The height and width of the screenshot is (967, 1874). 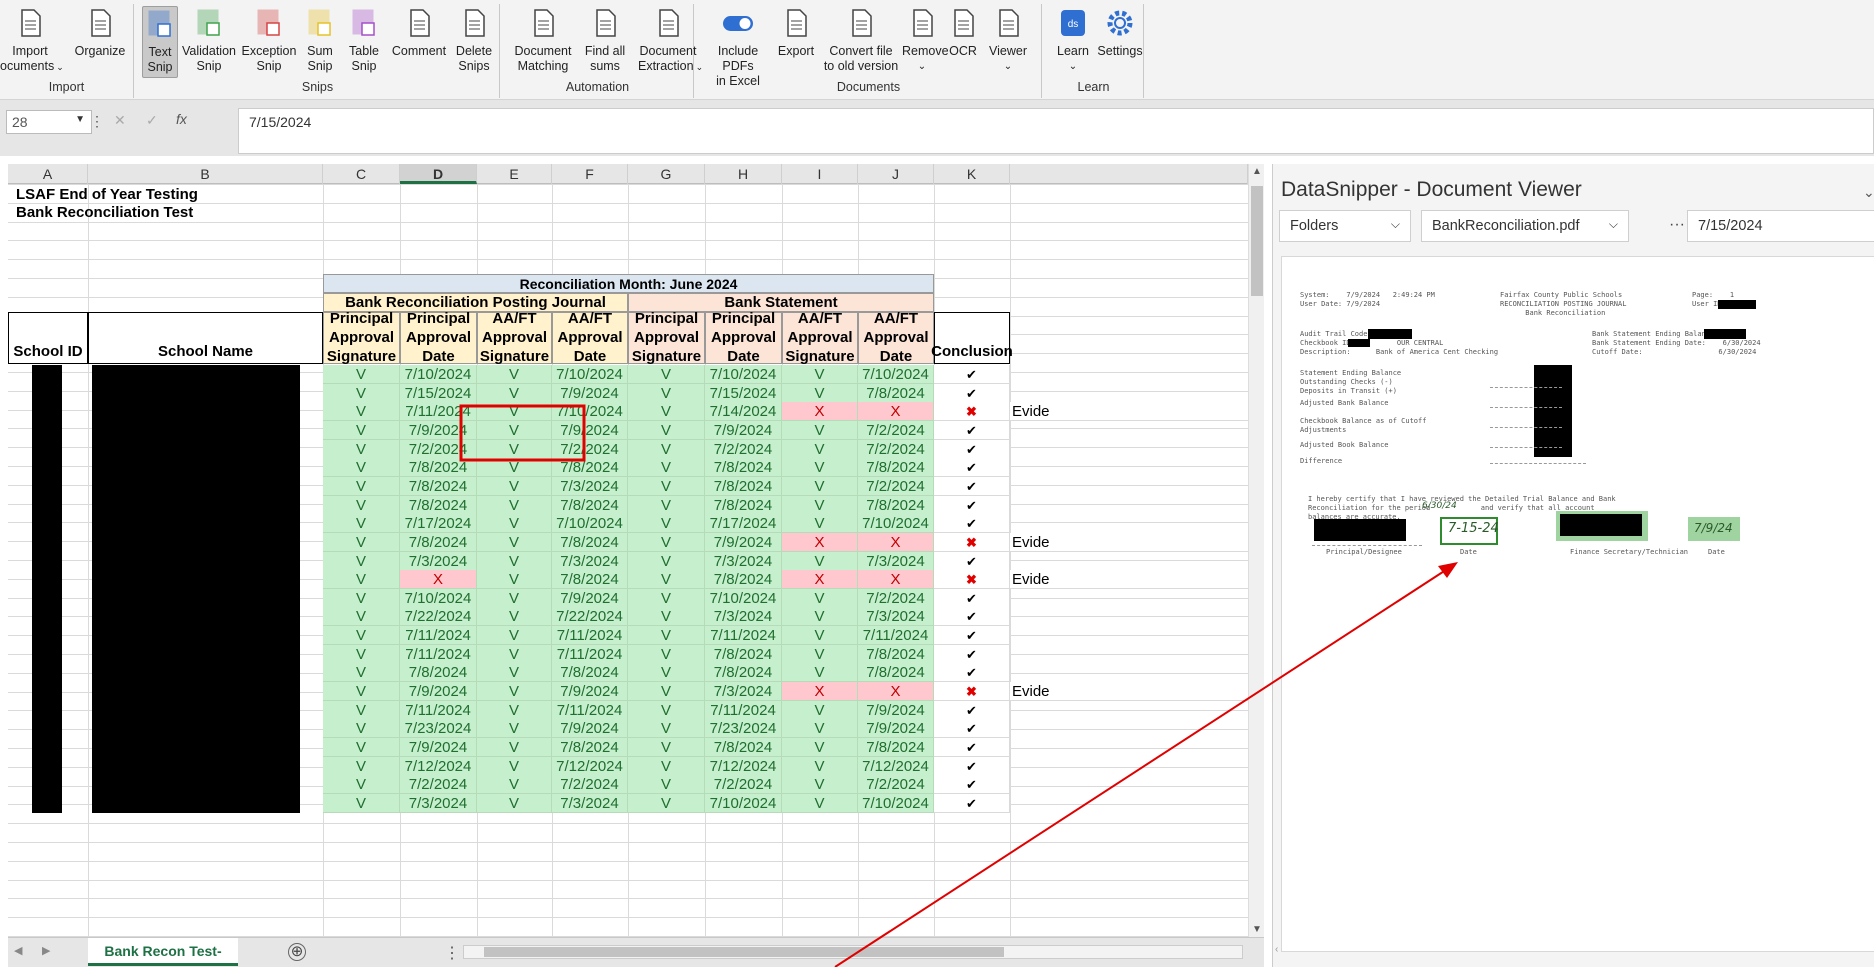 What do you see at coordinates (853, 952) in the screenshot?
I see `horizontal-scrollbar` at bounding box center [853, 952].